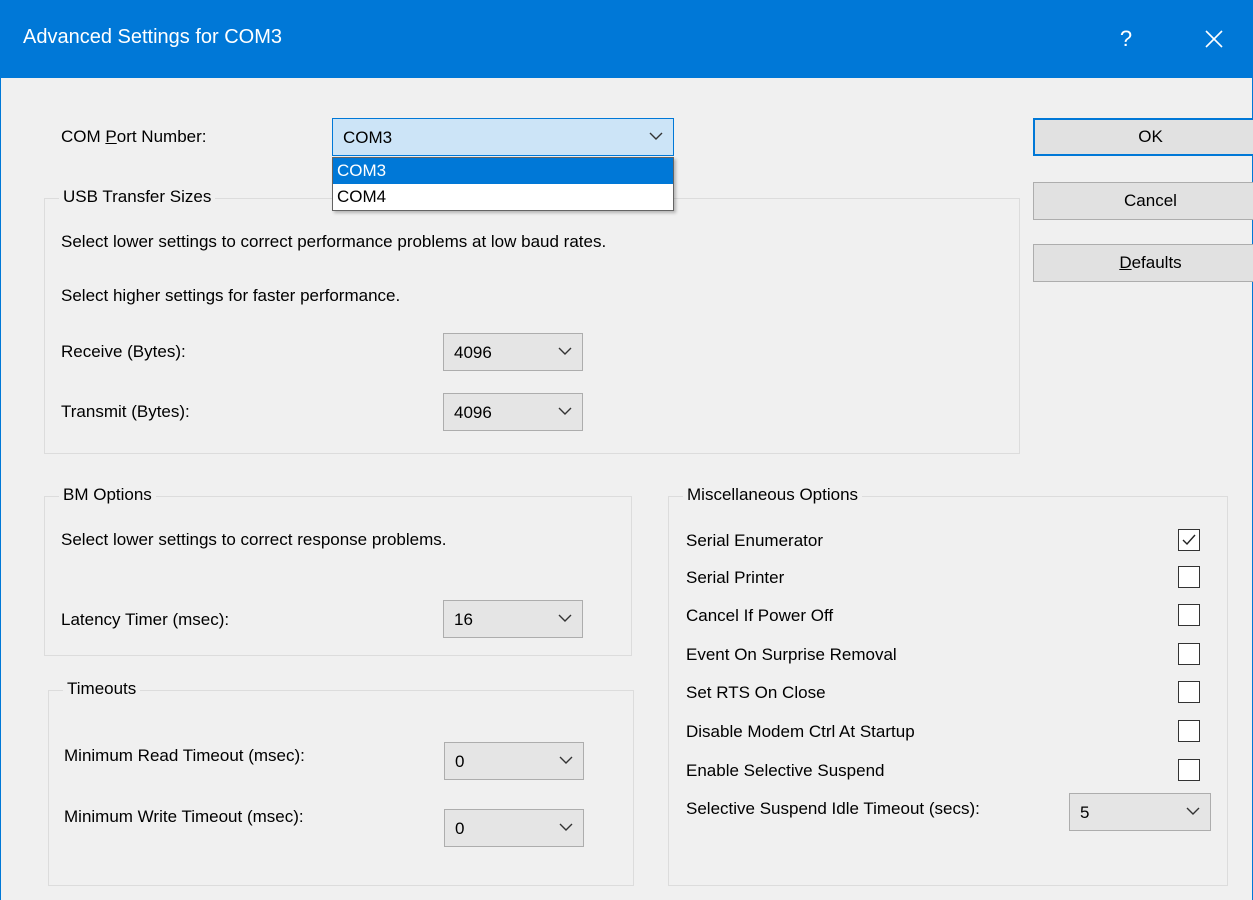 Image resolution: width=1253 pixels, height=900 pixels. What do you see at coordinates (1140, 812) in the screenshot?
I see `idle-timeout-select: 5` at bounding box center [1140, 812].